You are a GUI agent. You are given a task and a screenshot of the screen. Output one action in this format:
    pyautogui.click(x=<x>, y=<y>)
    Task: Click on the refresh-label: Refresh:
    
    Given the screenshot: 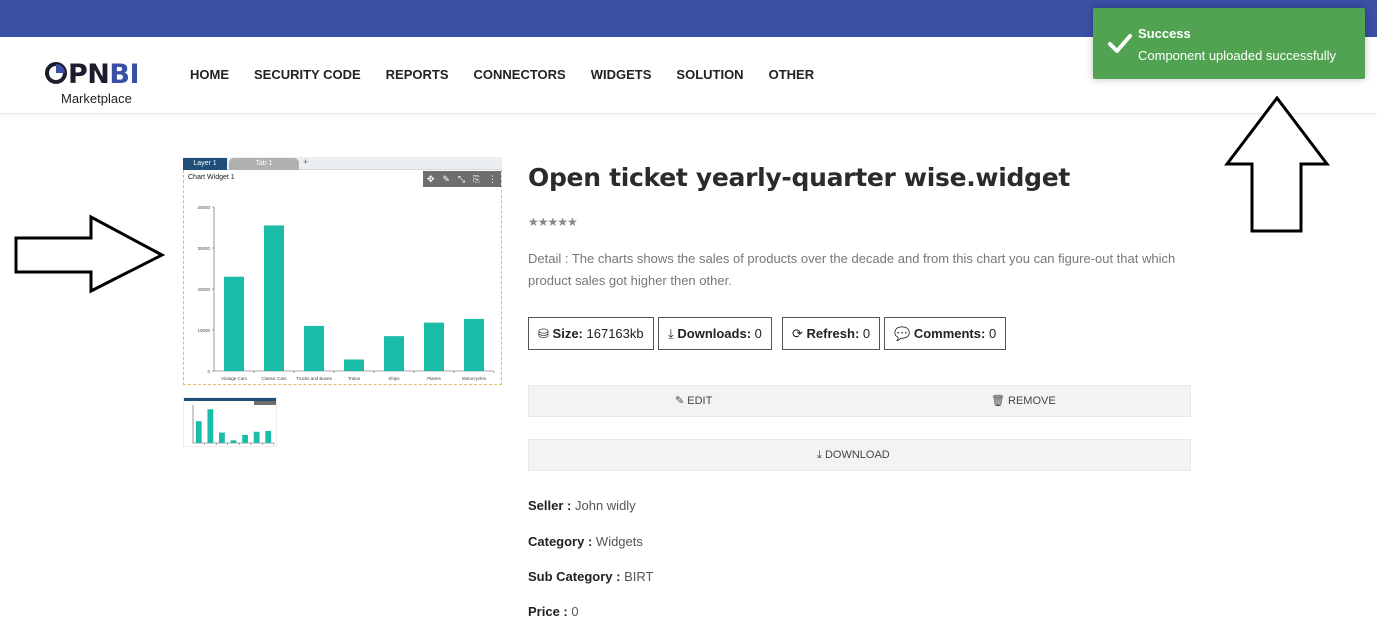 What is the action you would take?
    pyautogui.click(x=833, y=333)
    